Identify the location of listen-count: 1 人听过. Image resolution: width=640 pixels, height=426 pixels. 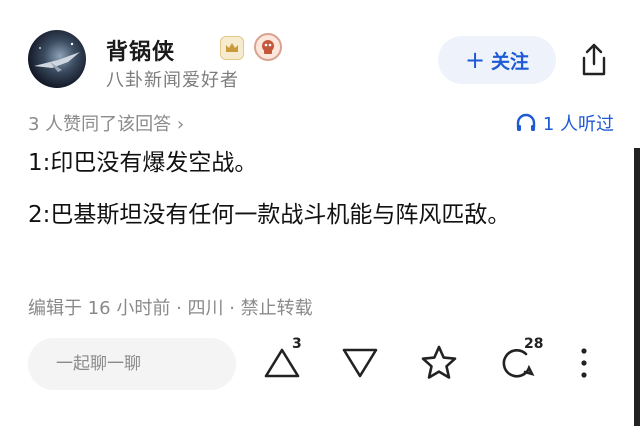
(564, 123).